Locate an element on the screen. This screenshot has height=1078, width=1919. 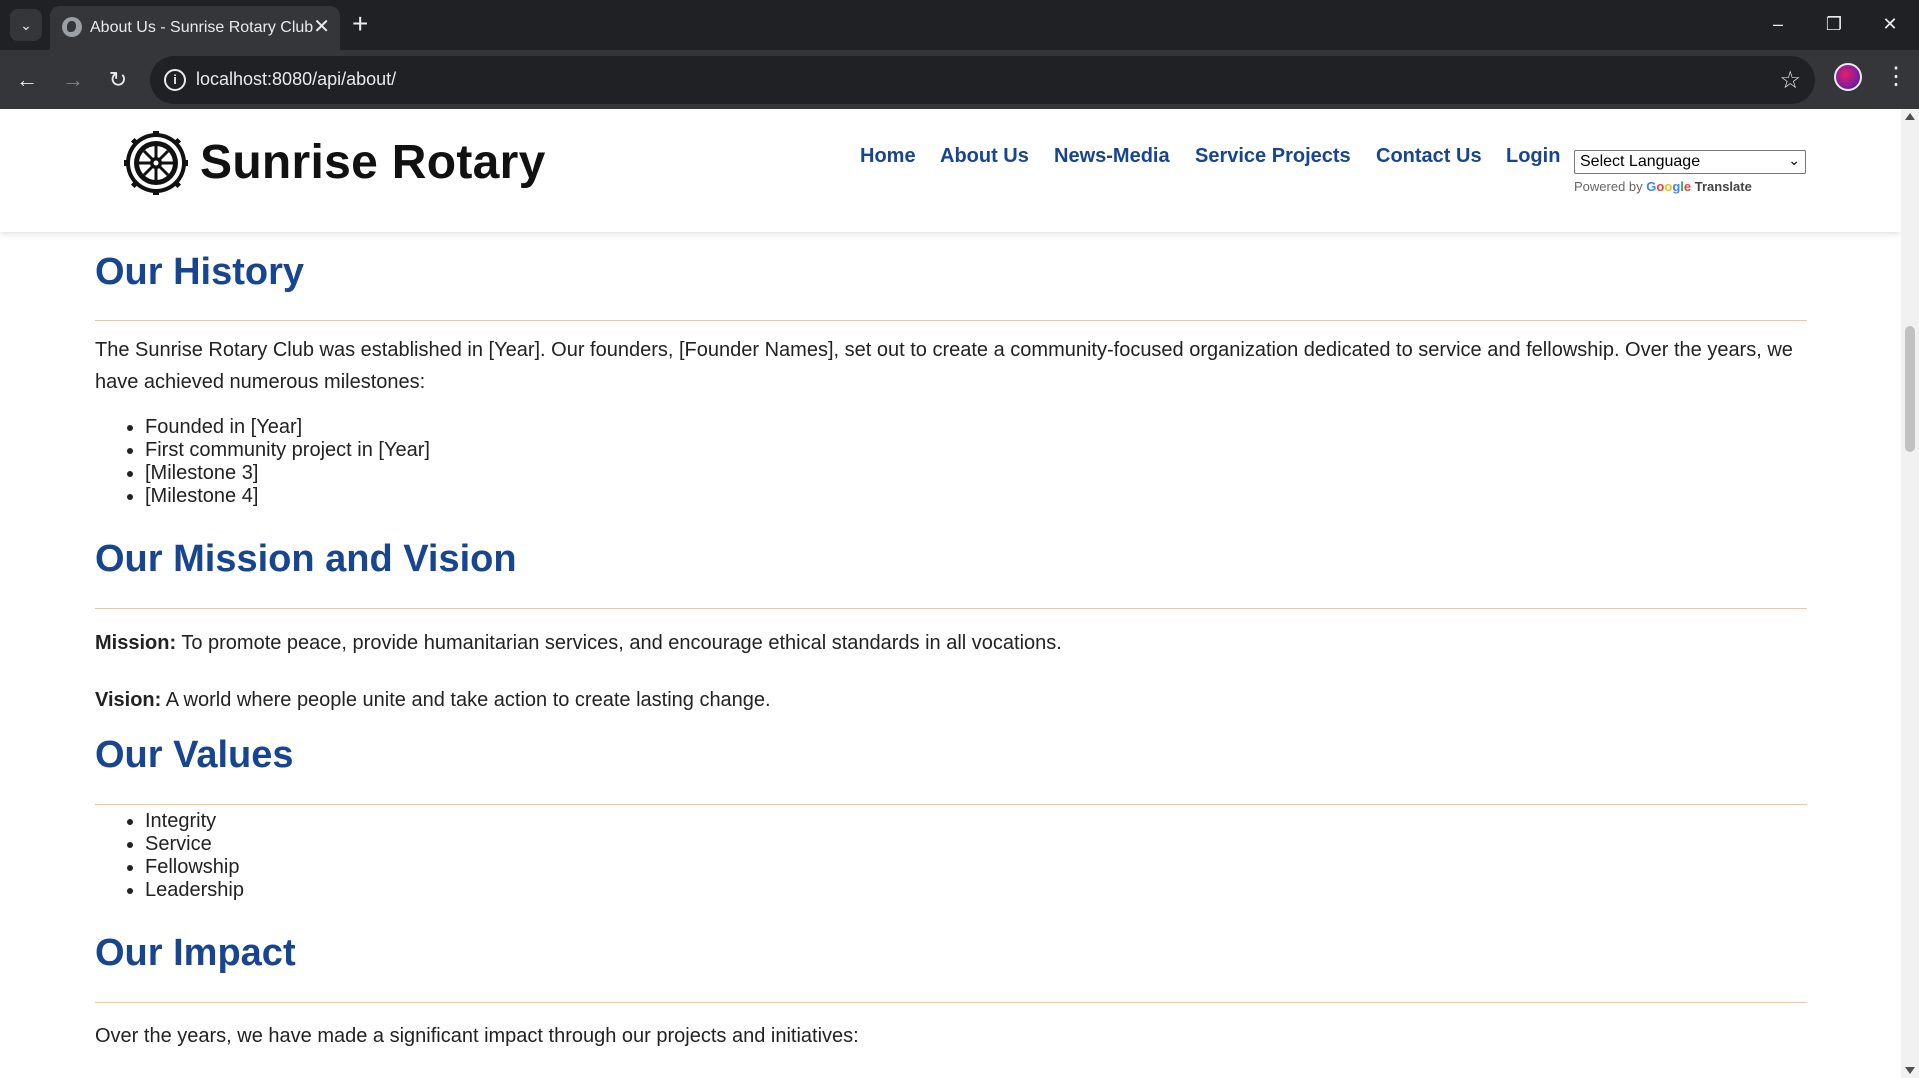
values-heading: Our Values is located at coordinates (194, 755).